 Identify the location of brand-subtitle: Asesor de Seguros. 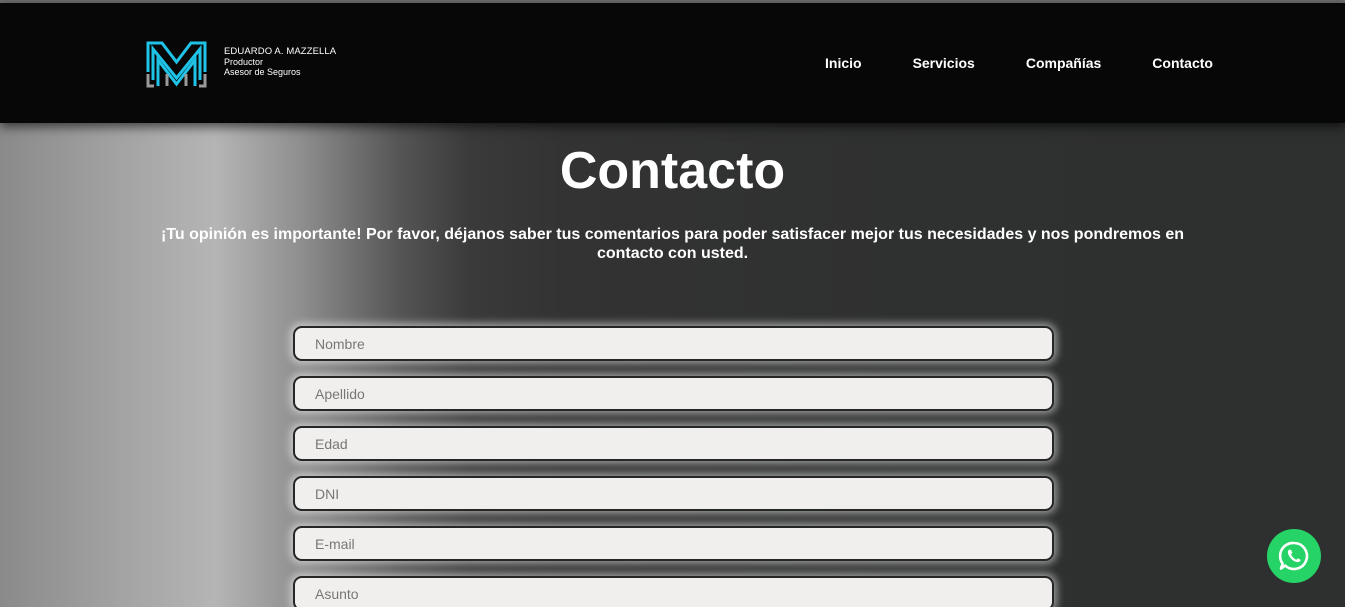
(262, 72).